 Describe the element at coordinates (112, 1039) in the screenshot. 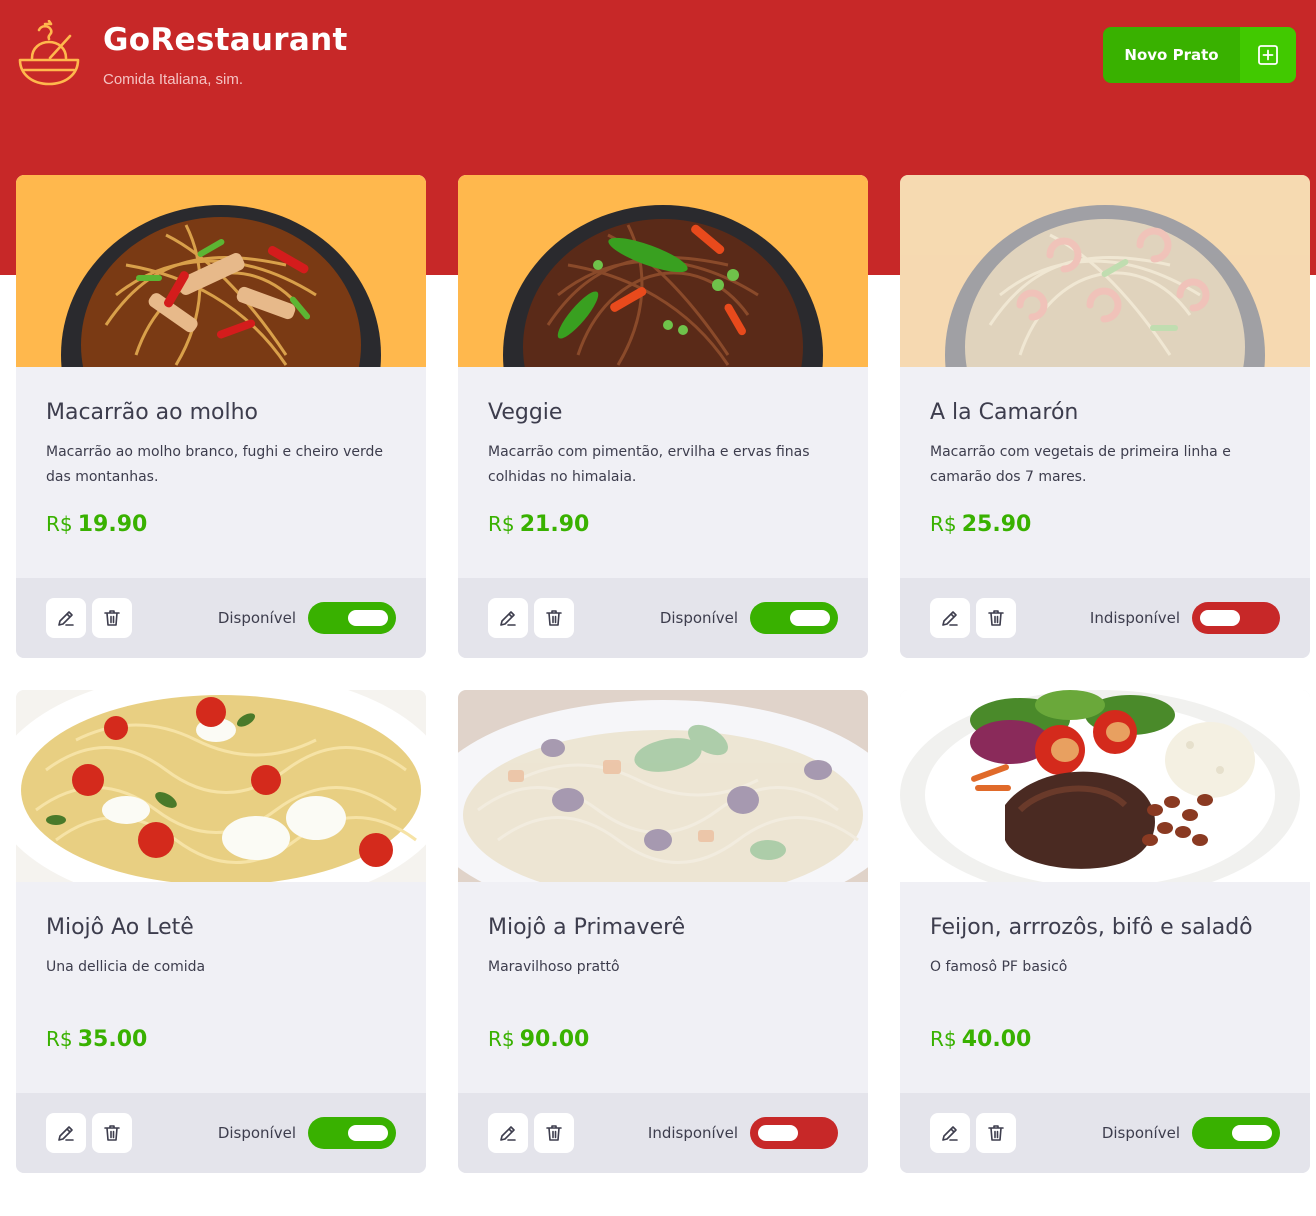

I see `price-value: 35.00` at that location.